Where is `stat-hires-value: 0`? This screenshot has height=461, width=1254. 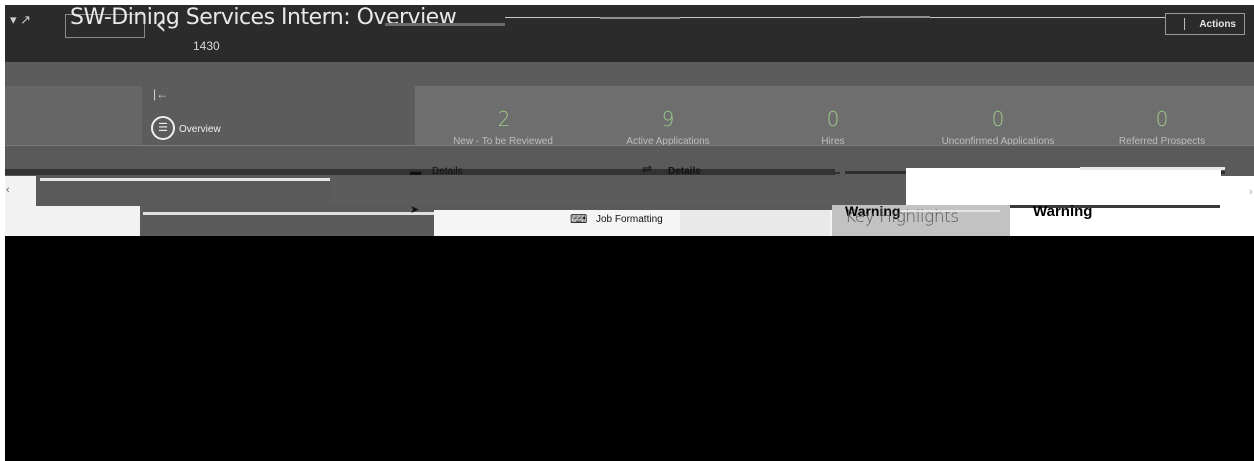
stat-hires-value: 0 is located at coordinates (833, 119).